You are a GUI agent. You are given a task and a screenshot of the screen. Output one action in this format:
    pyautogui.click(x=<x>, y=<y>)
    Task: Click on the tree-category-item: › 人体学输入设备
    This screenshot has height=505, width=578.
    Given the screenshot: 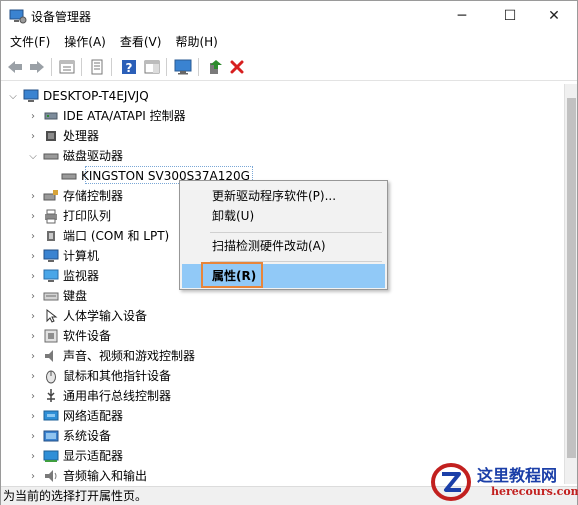 What is the action you would take?
    pyautogui.click(x=87, y=316)
    